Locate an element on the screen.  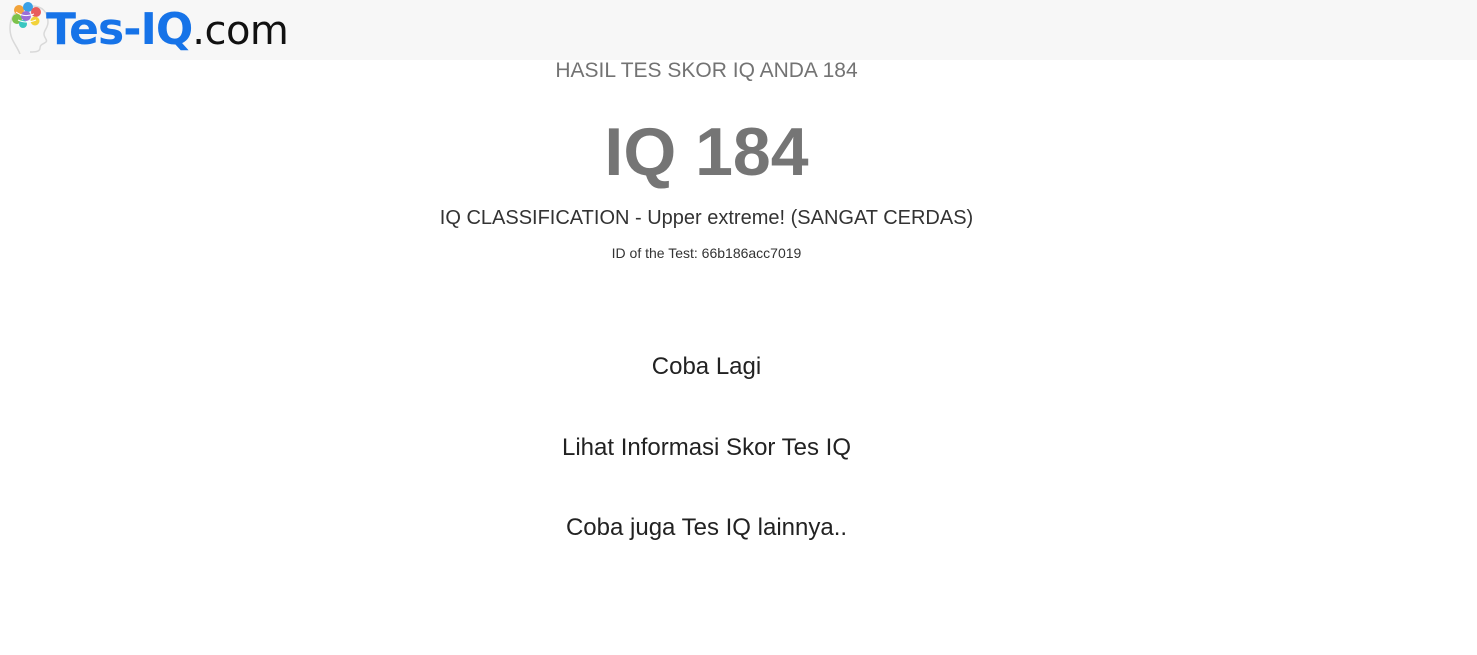
other-tests-link: Coba juga Tes IQ lainnya.. is located at coordinates (706, 527).